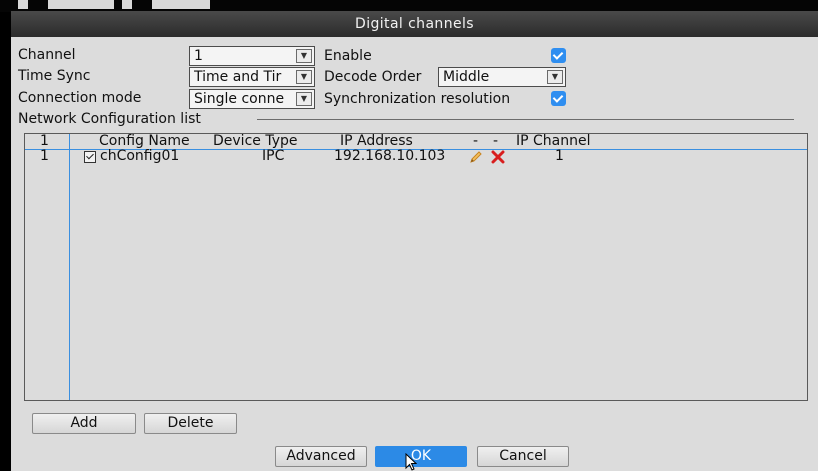 The width and height of the screenshot is (818, 471). Describe the element at coordinates (502, 77) in the screenshot. I see `decode-order-select: Middle ▼` at that location.